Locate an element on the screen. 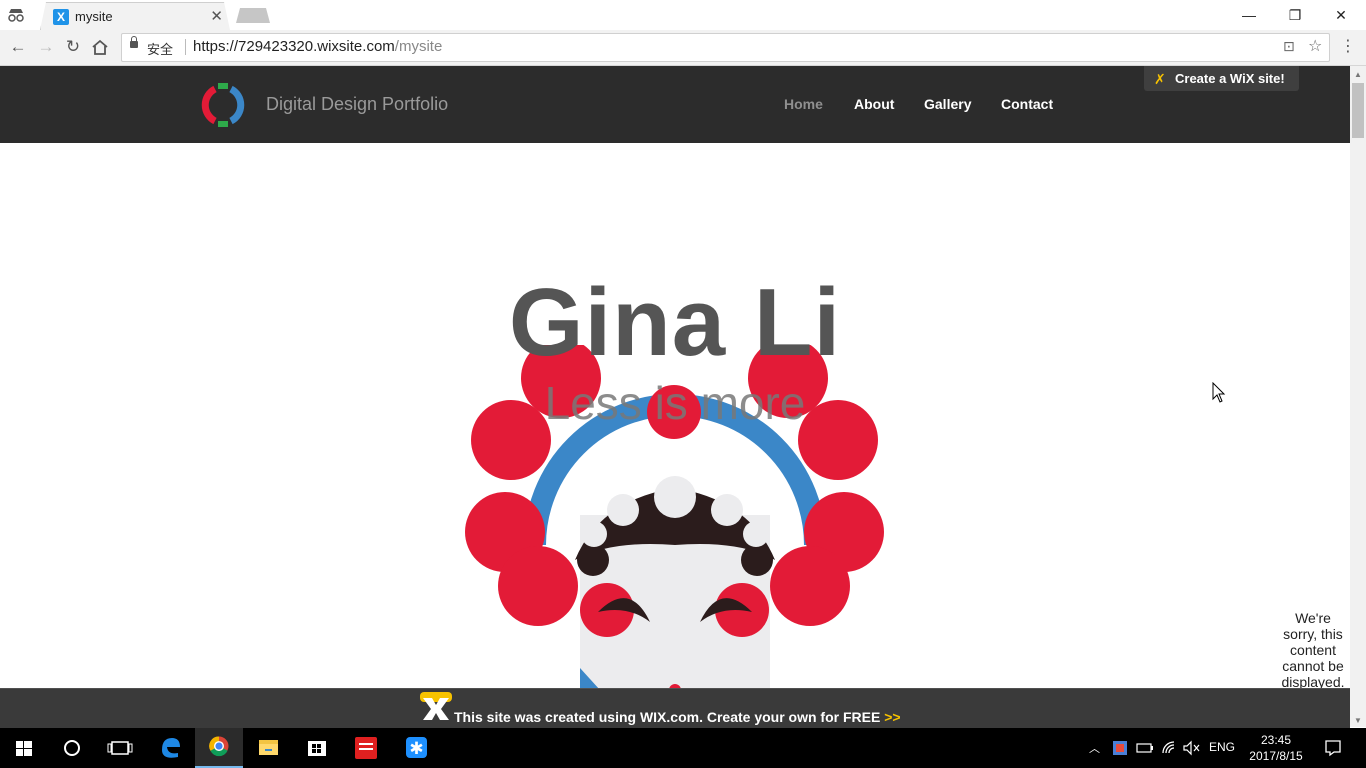  edge-browser-icon is located at coordinates (170, 748).